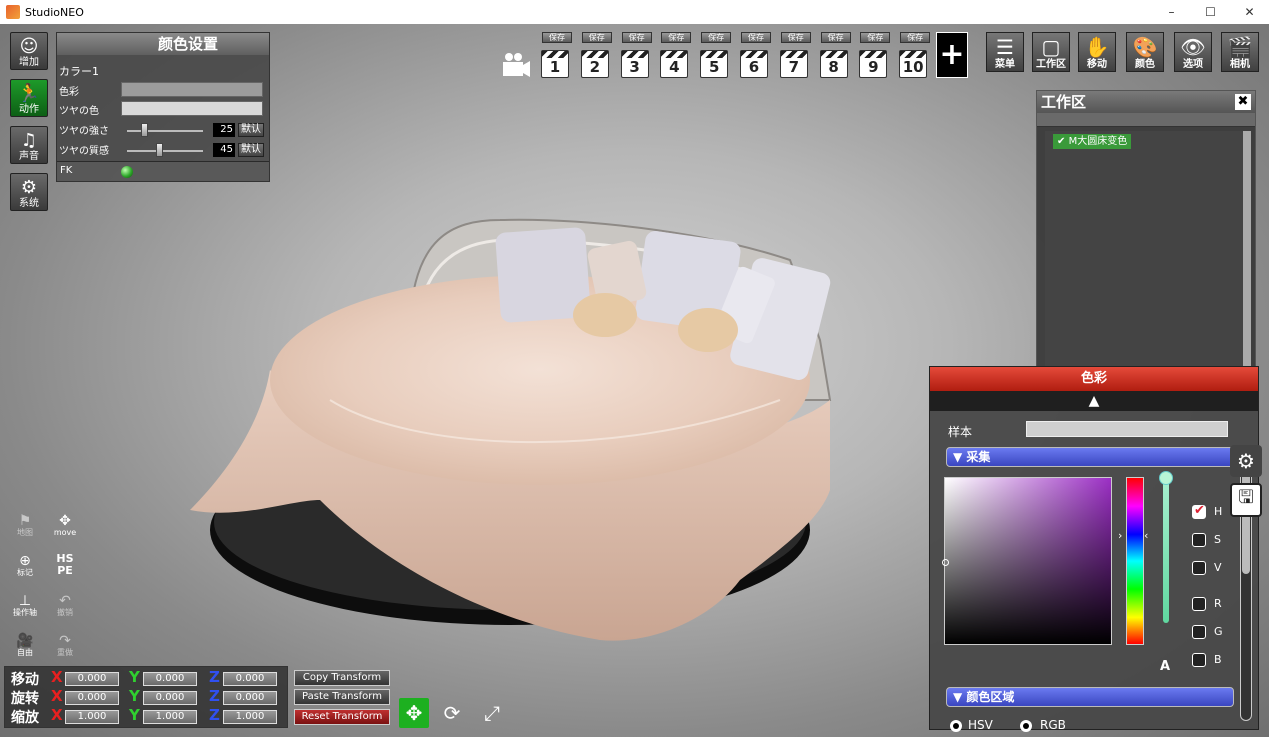 This screenshot has width=1269, height=737. I want to click on color-area-section-header: ▼ 颜色区域, so click(1090, 697).